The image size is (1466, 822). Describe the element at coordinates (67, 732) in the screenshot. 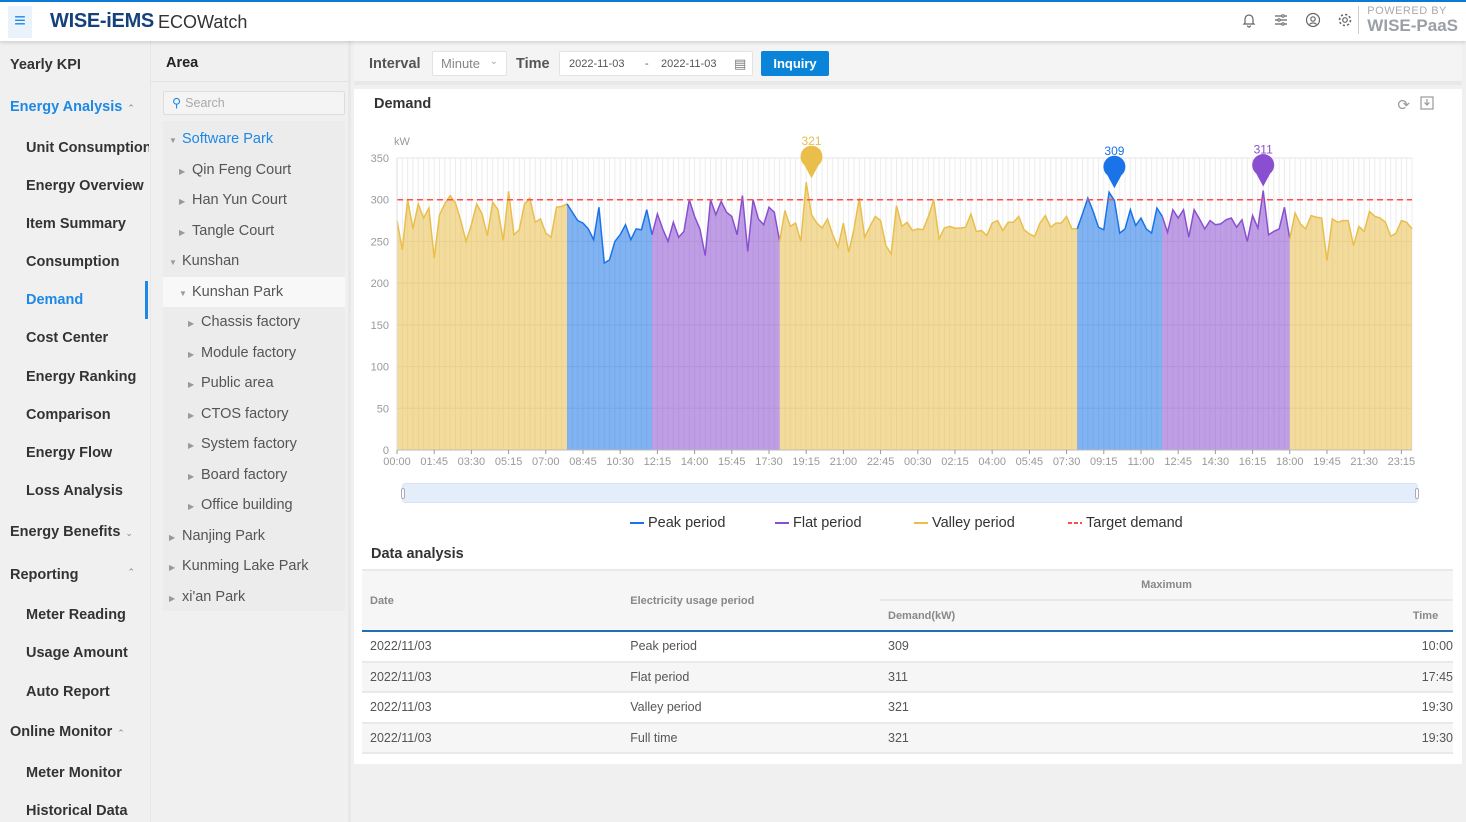

I see `nav-group-online-monitor: Online Monitor ⌃` at that location.